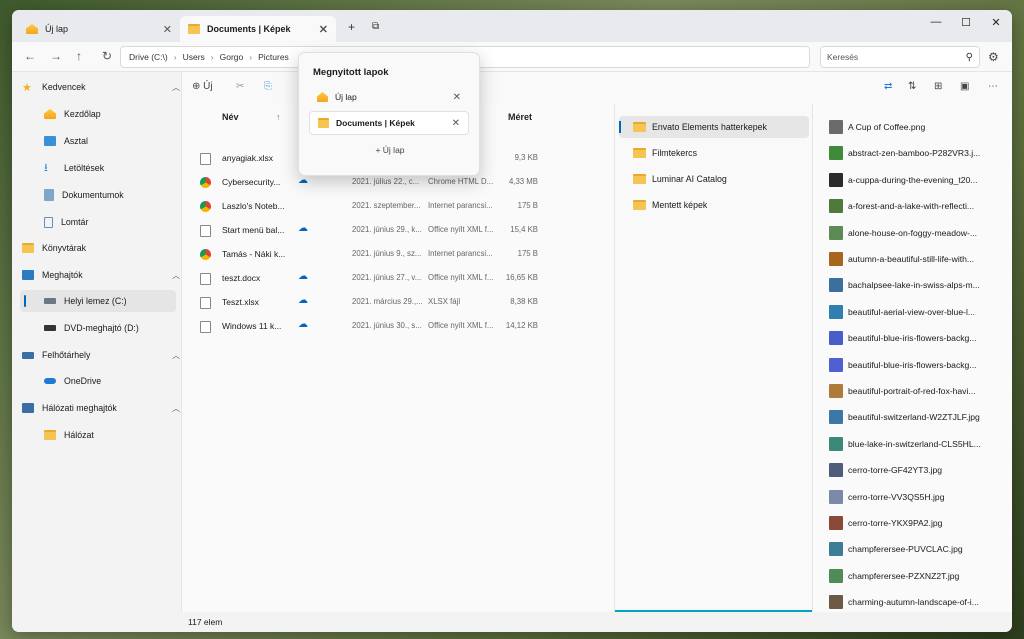  What do you see at coordinates (258, 29) in the screenshot?
I see `tab-documents-kepek: Documents | Képek ✕` at bounding box center [258, 29].